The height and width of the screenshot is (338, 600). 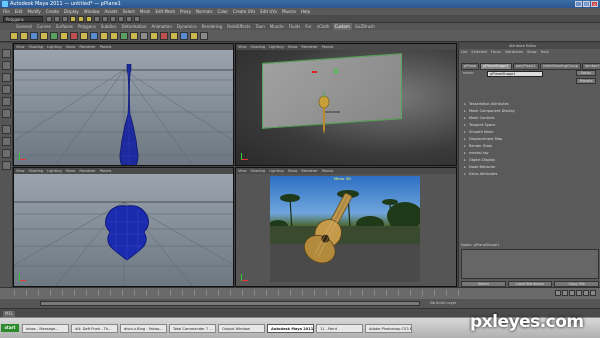 What do you see at coordinates (470, 66) in the screenshot?
I see `tab-pplane: pPlane` at bounding box center [470, 66].